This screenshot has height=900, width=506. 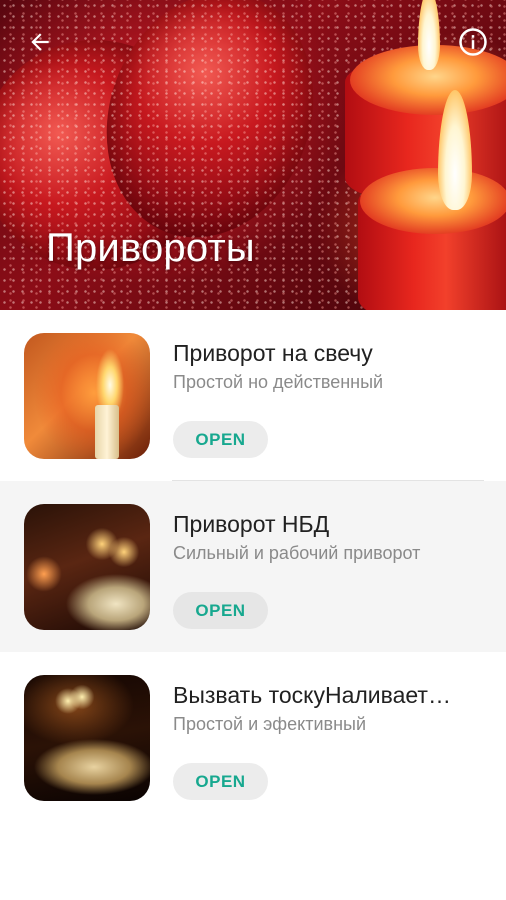 What do you see at coordinates (87, 396) in the screenshot?
I see `candle-hands-thumbnail` at bounding box center [87, 396].